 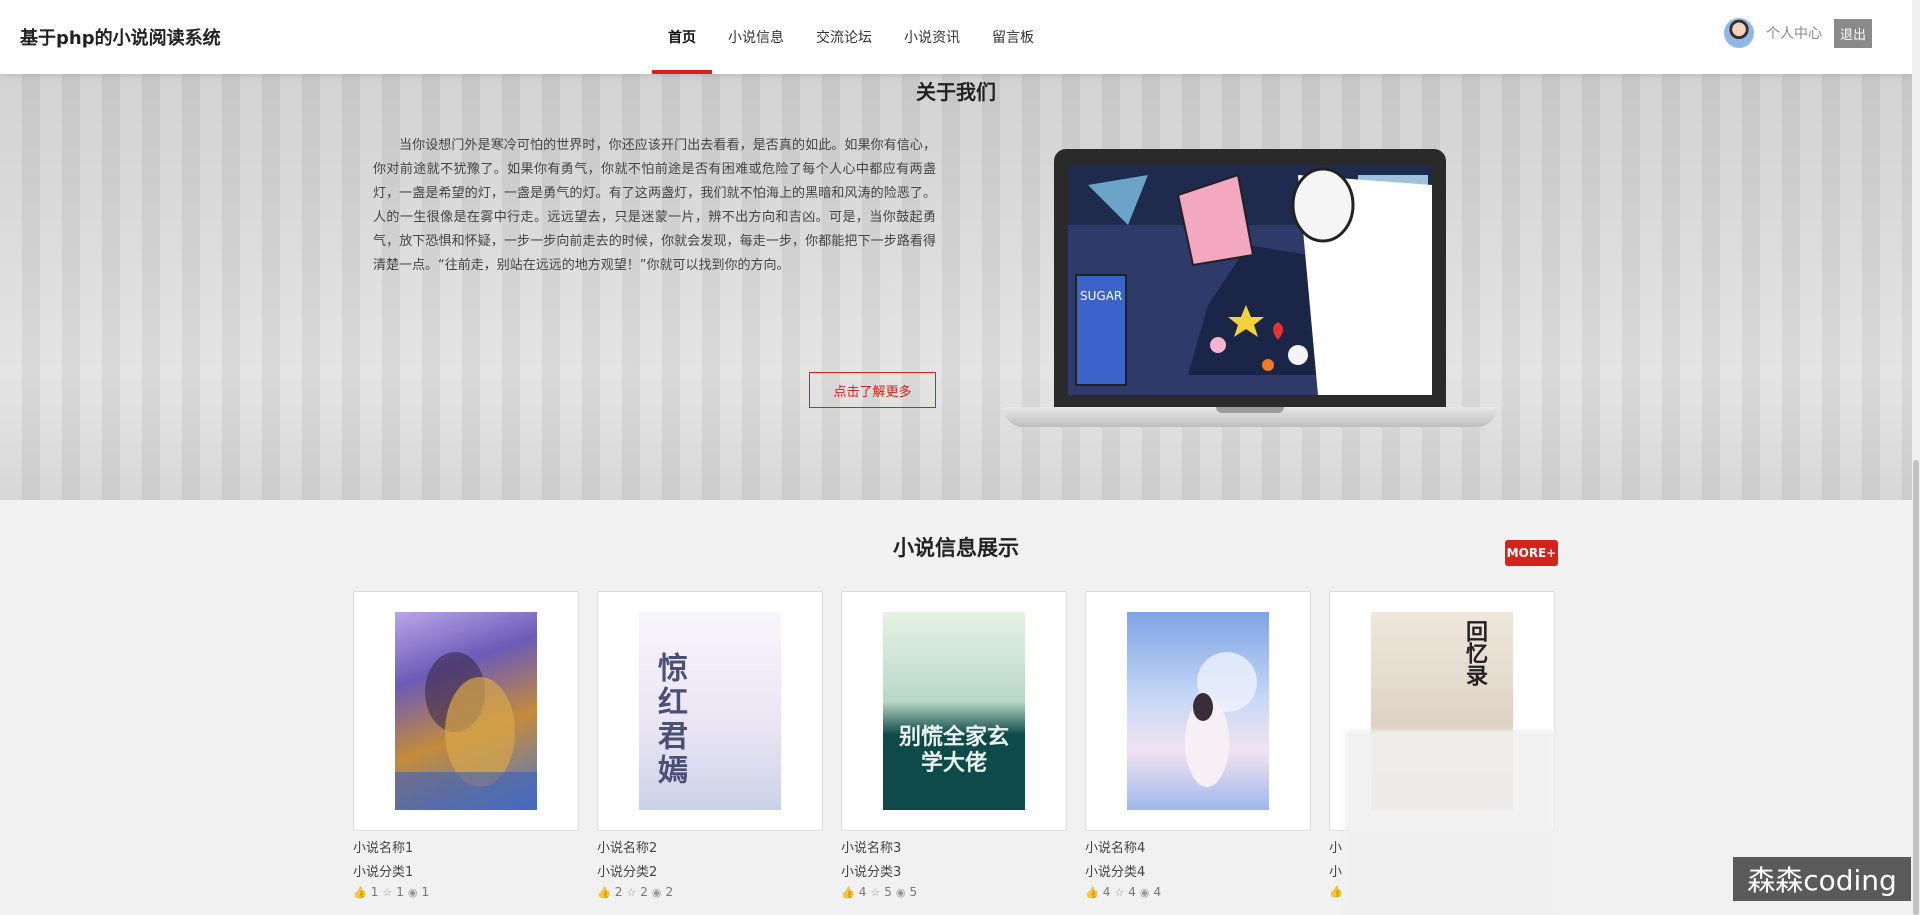 I want to click on novel-name: 小说名称2, so click(x=710, y=847).